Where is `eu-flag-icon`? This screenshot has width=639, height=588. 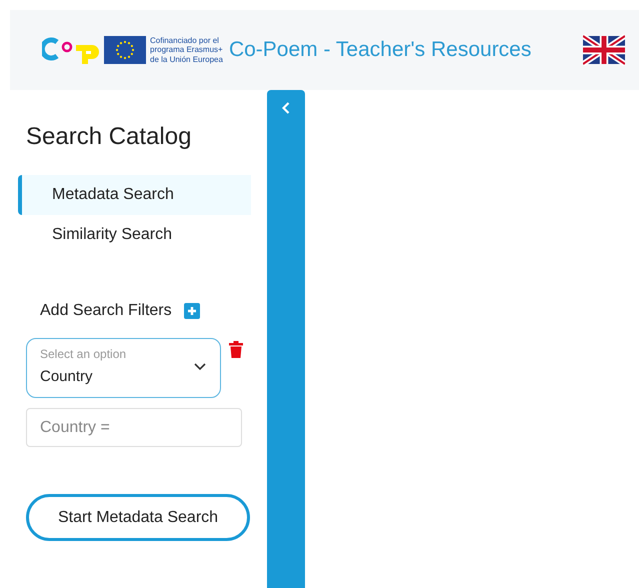 eu-flag-icon is located at coordinates (125, 50).